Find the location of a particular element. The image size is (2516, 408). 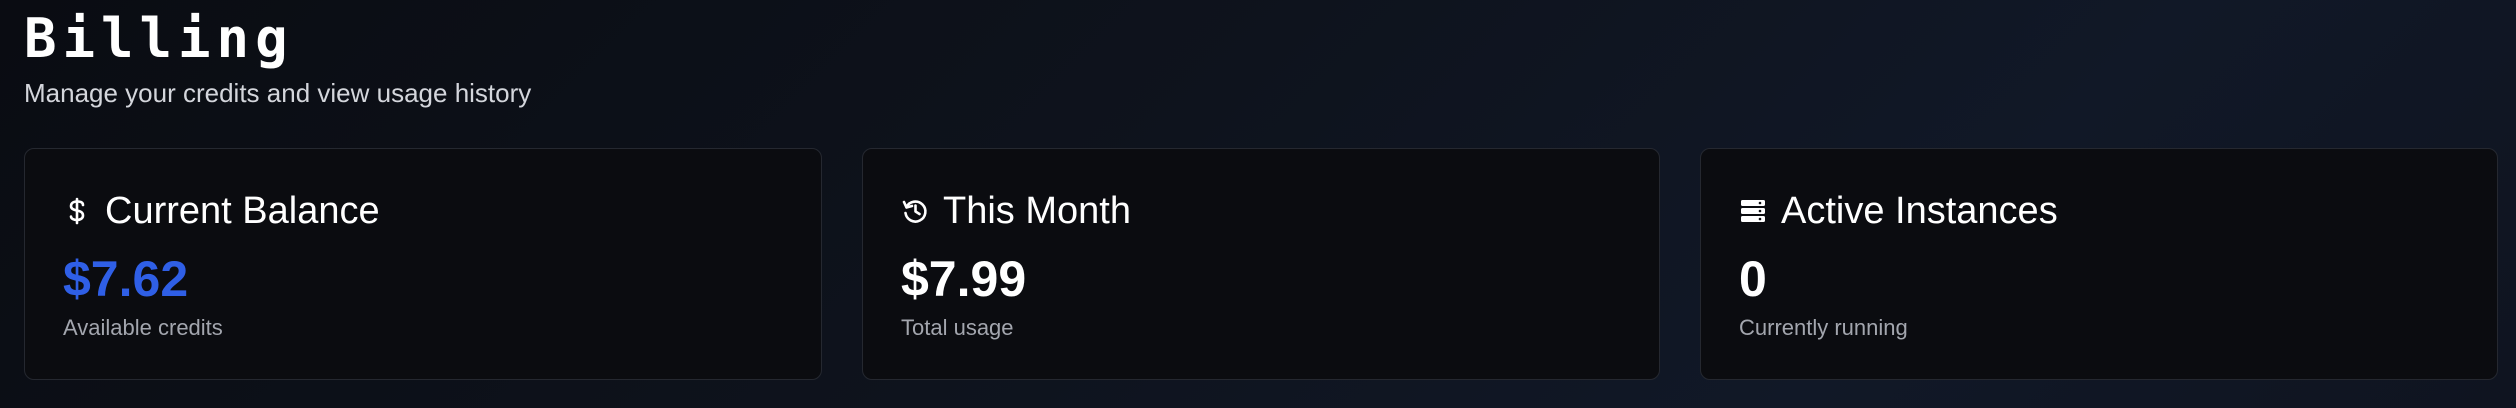

card-title: Active Instances is located at coordinates (1919, 211).